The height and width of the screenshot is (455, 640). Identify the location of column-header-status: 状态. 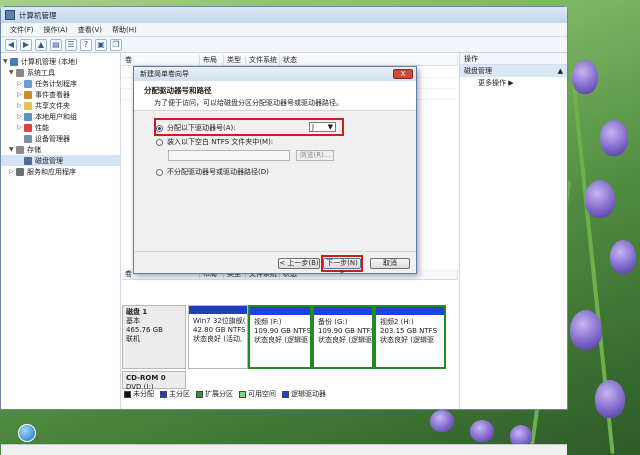
(369, 60).